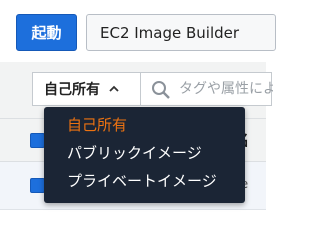 This screenshot has width=320, height=240. Describe the element at coordinates (226, 89) in the screenshot. I see `search-input` at that location.